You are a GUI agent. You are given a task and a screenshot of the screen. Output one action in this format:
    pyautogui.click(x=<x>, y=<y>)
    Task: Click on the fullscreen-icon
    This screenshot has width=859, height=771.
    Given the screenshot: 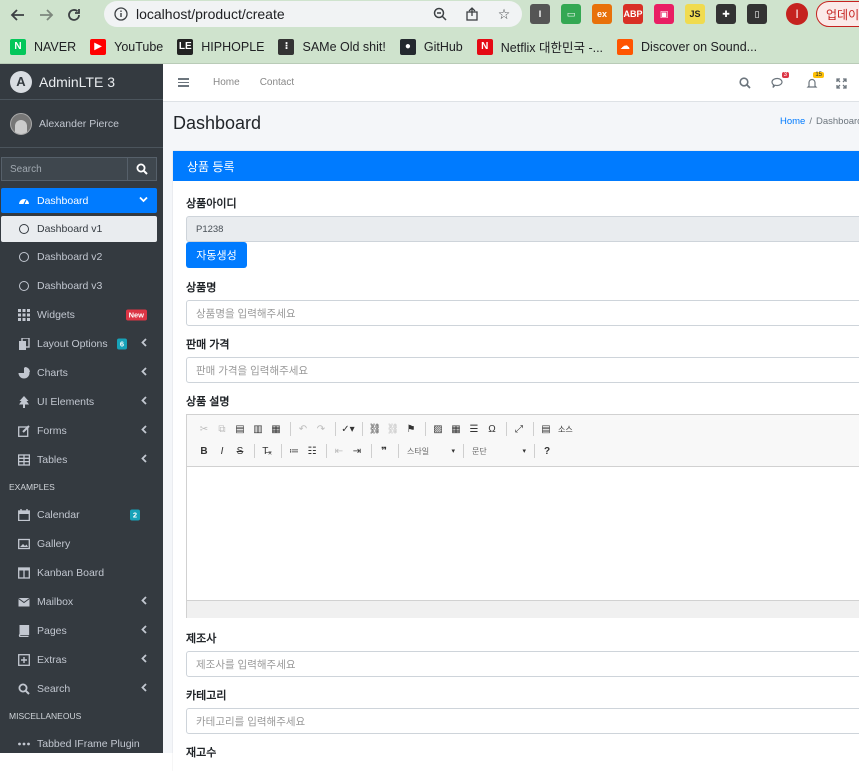 What is the action you would take?
    pyautogui.click(x=841, y=83)
    